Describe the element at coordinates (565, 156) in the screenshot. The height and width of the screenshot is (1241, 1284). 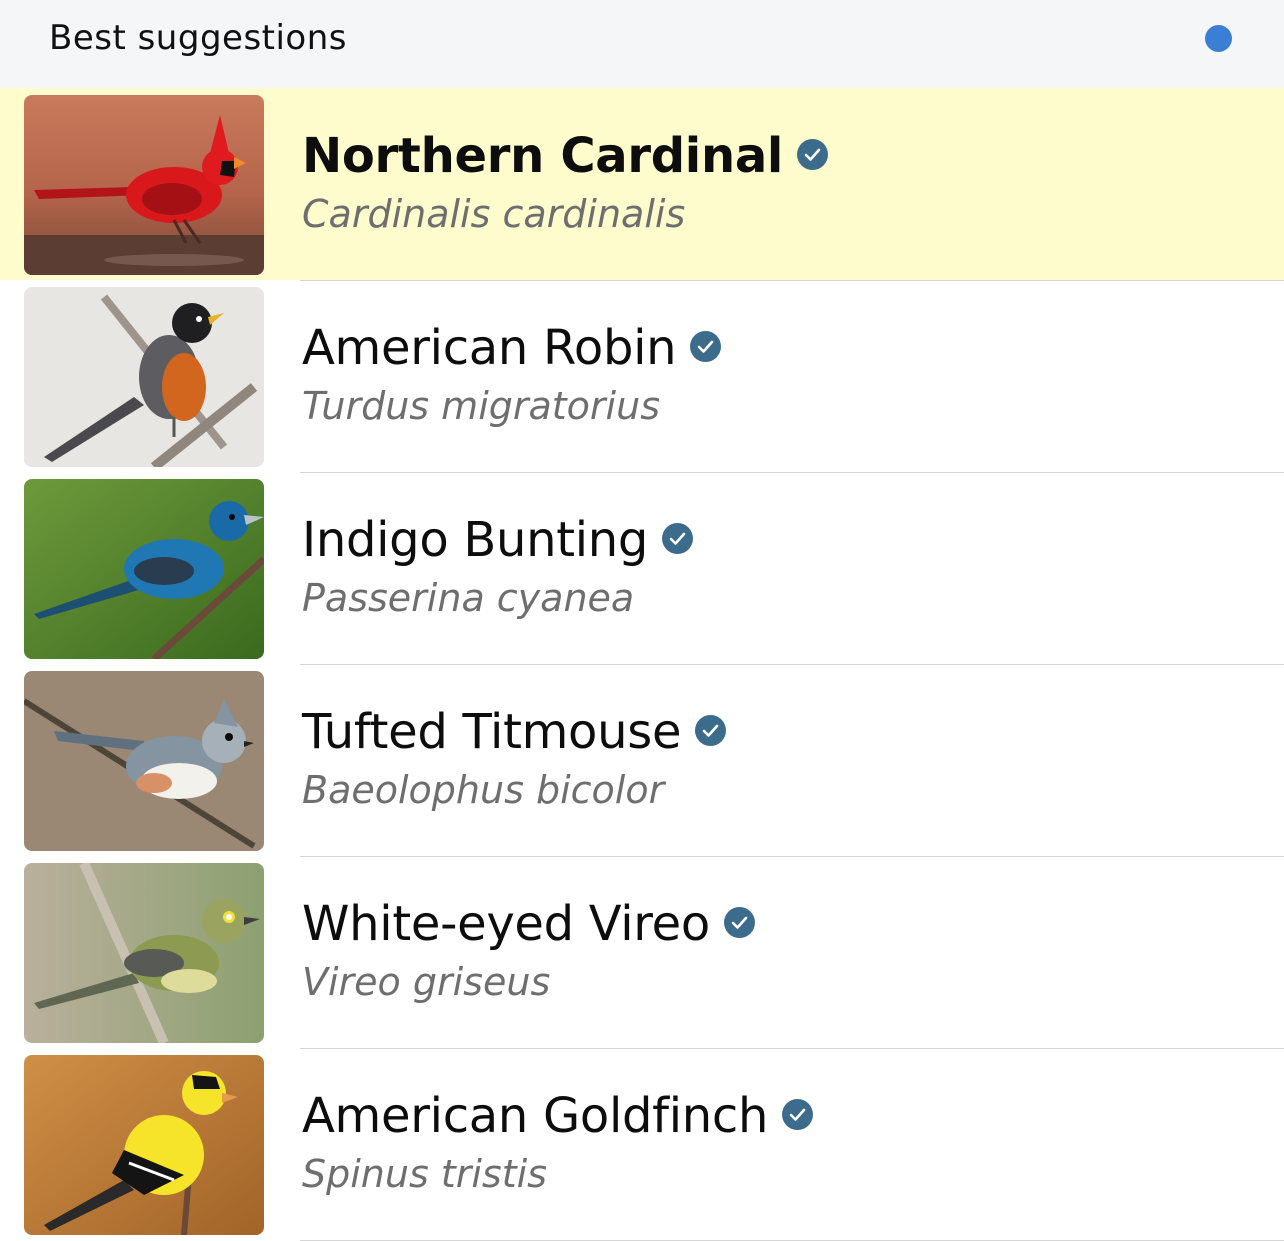
I see `common-name: Northern Cardinal` at that location.